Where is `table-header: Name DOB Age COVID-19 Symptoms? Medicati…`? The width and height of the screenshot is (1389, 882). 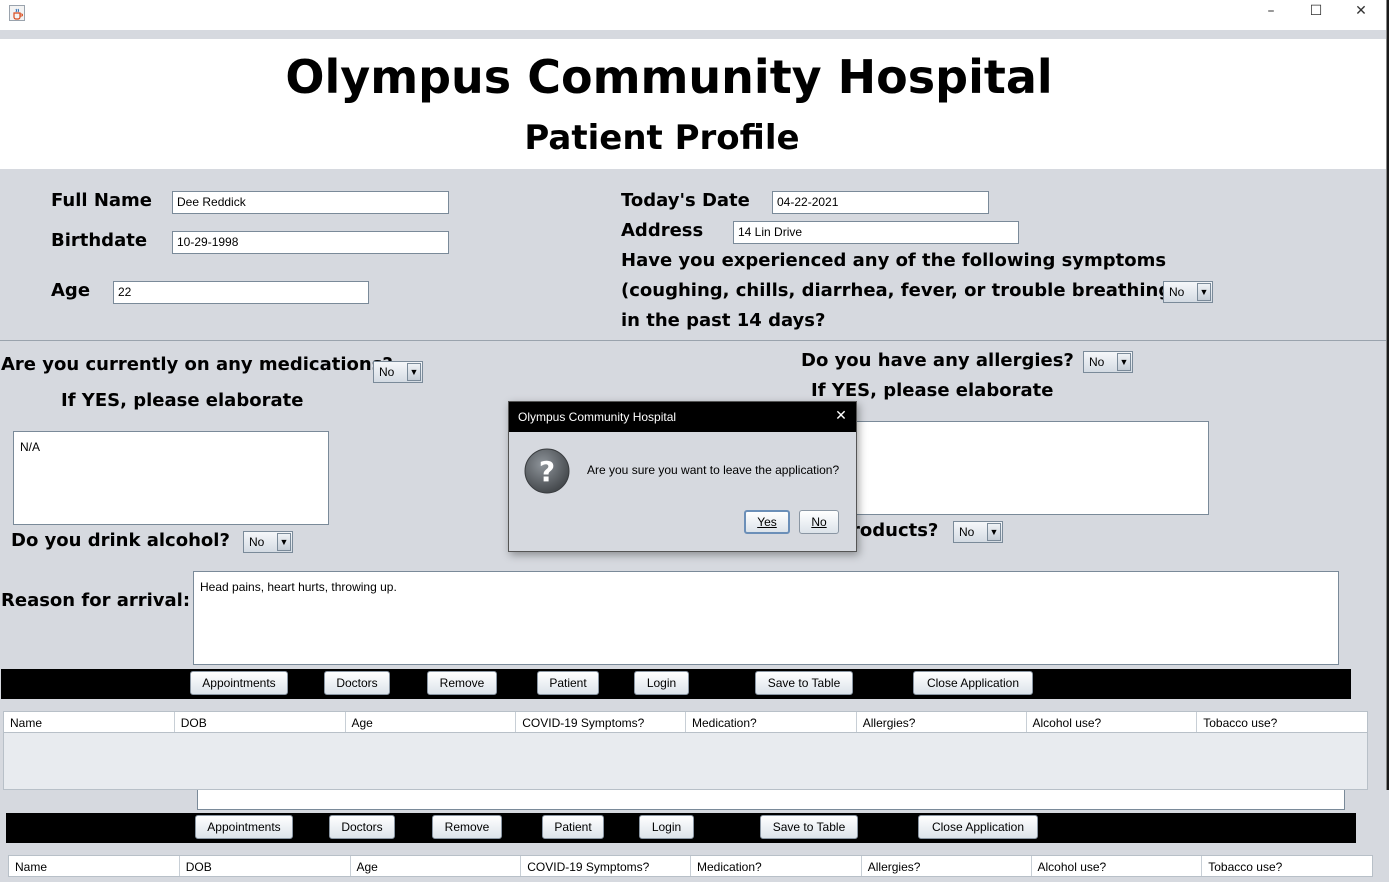 table-header: Name DOB Age COVID-19 Symptoms? Medicati… is located at coordinates (685, 722).